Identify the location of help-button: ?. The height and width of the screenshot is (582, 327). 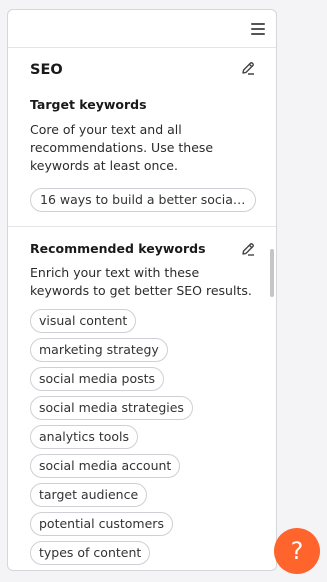
(297, 551).